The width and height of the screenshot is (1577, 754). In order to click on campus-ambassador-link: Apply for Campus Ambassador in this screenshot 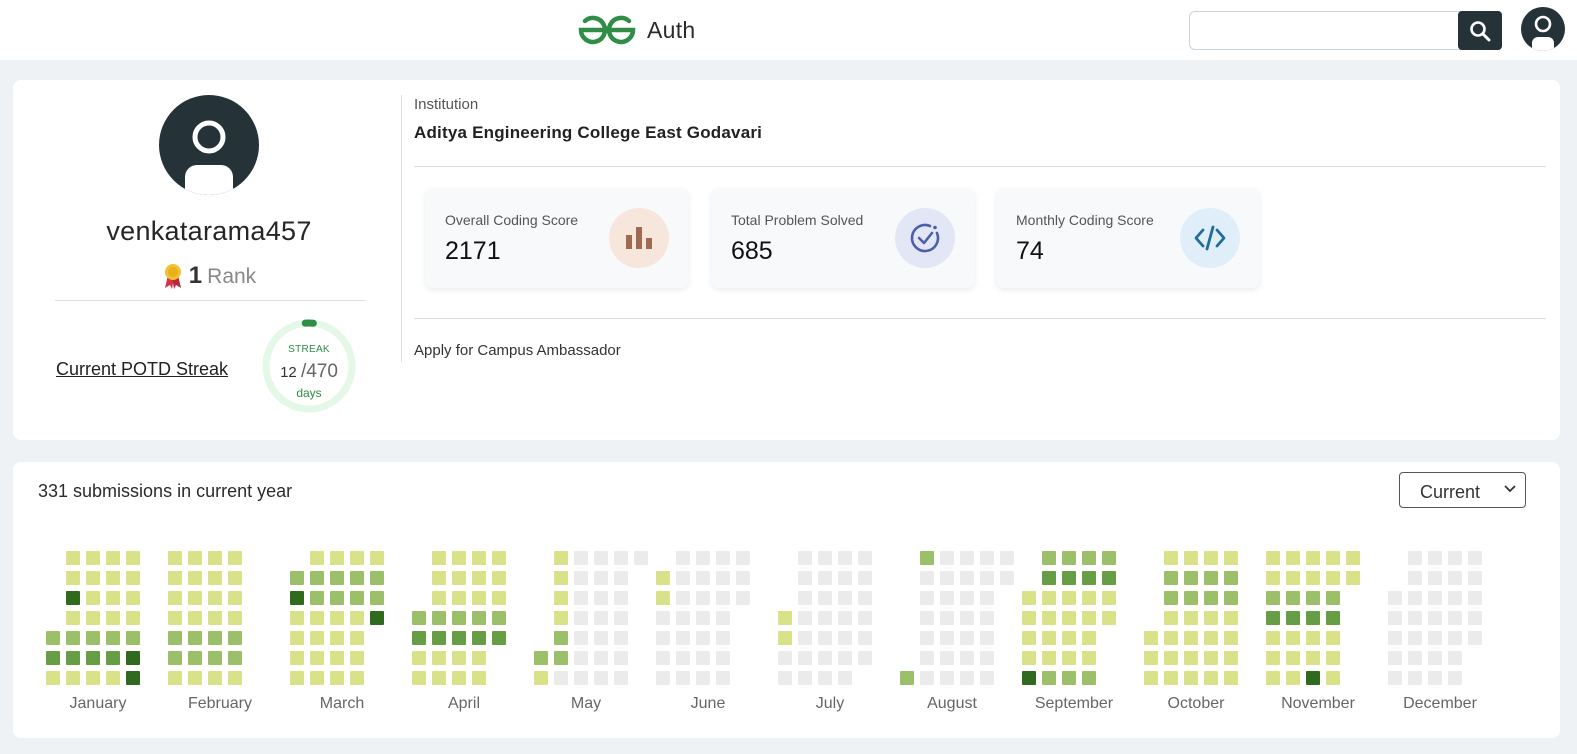, I will do `click(517, 350)`.